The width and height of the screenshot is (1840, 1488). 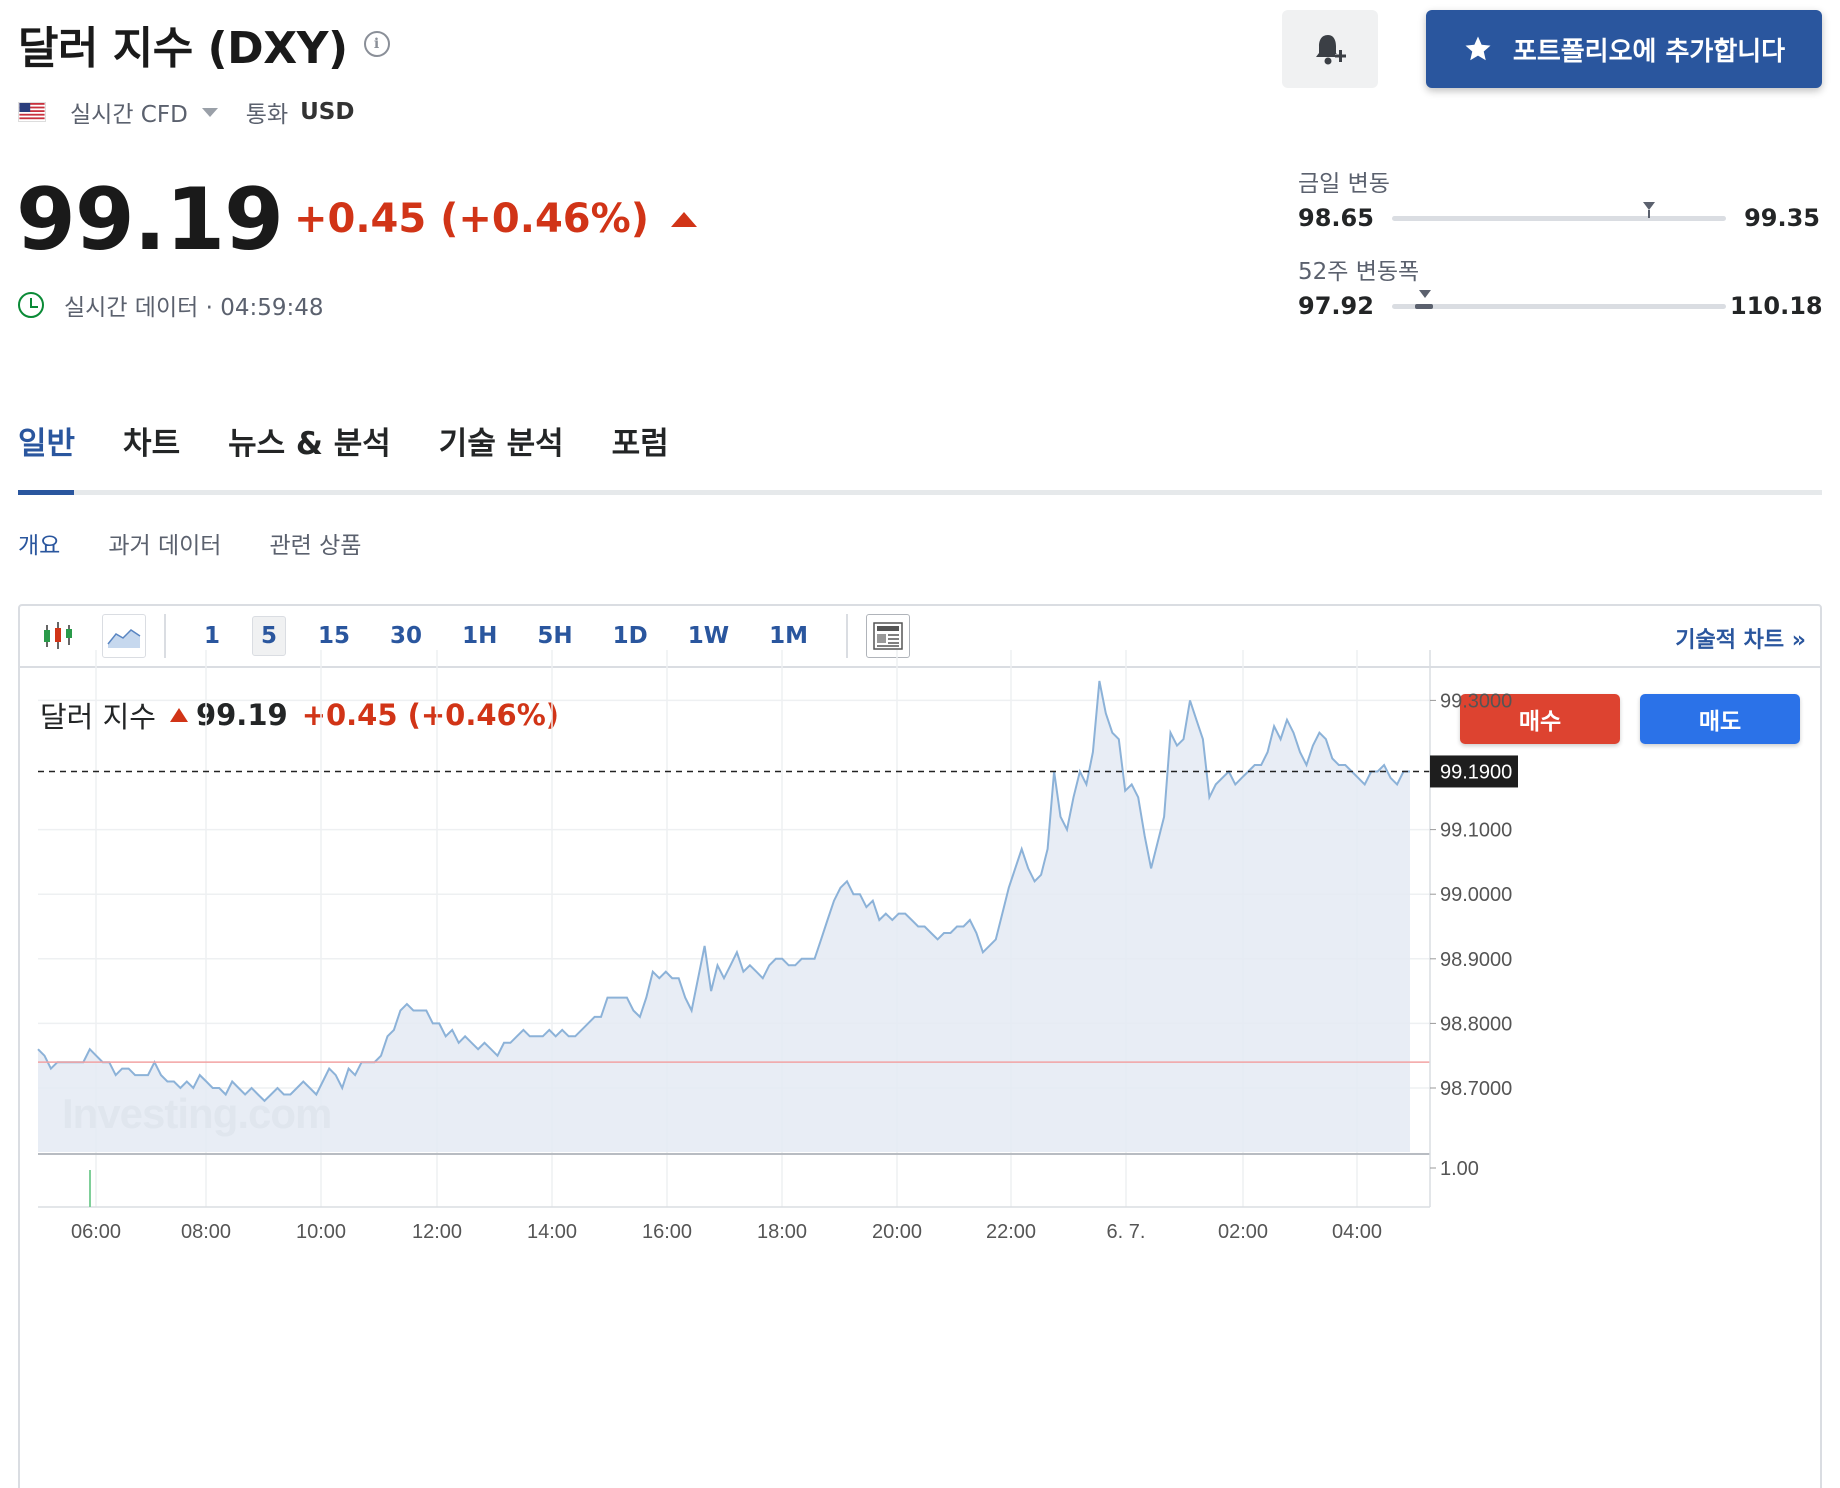 What do you see at coordinates (209, 112) in the screenshot?
I see `chevron-down-icon` at bounding box center [209, 112].